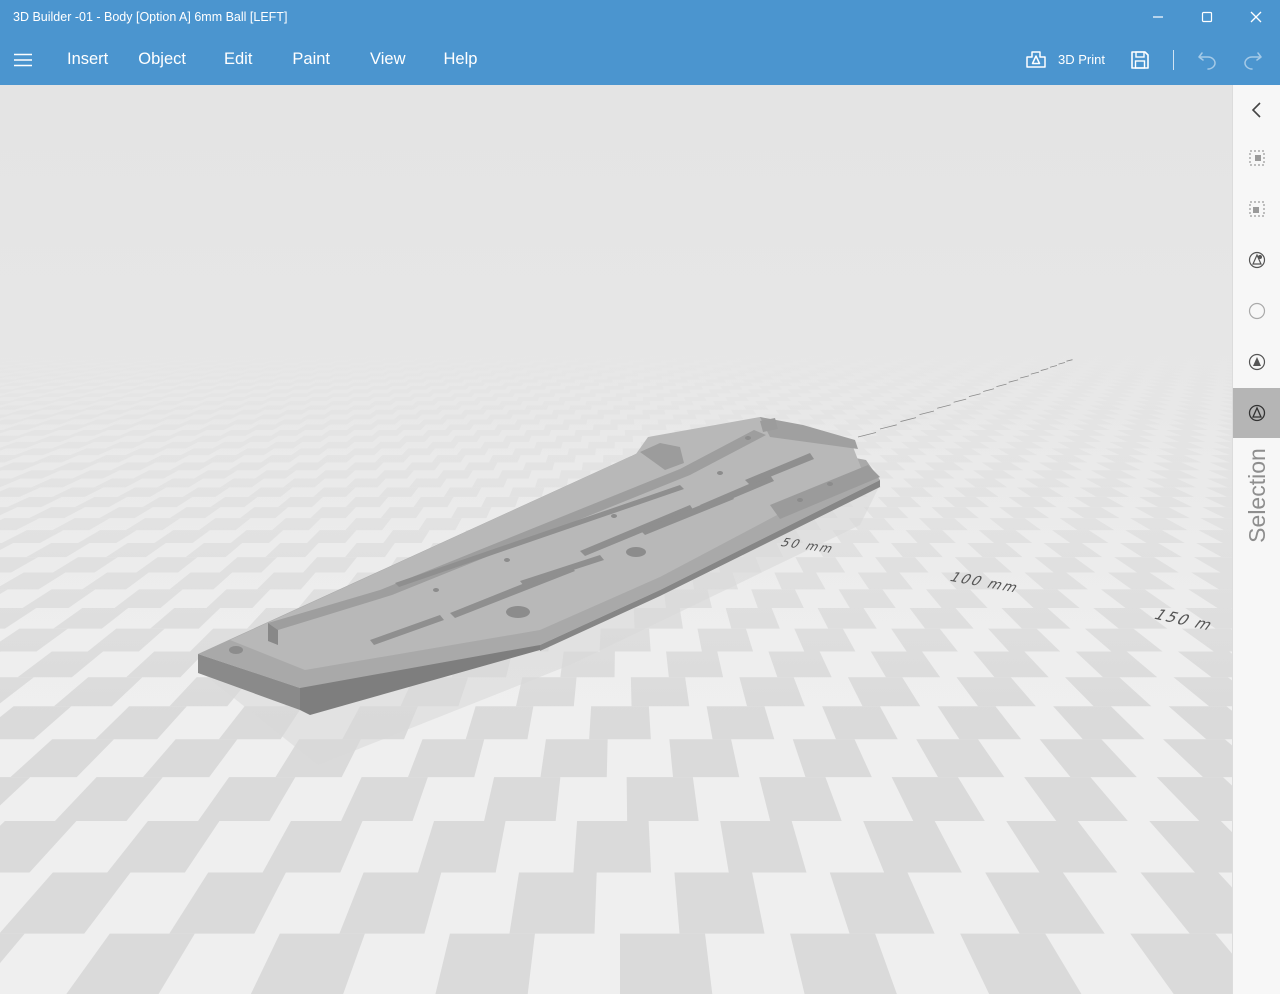 This screenshot has height=994, width=1280. Describe the element at coordinates (306, 59) in the screenshot. I see `menu-paint: Paint` at that location.